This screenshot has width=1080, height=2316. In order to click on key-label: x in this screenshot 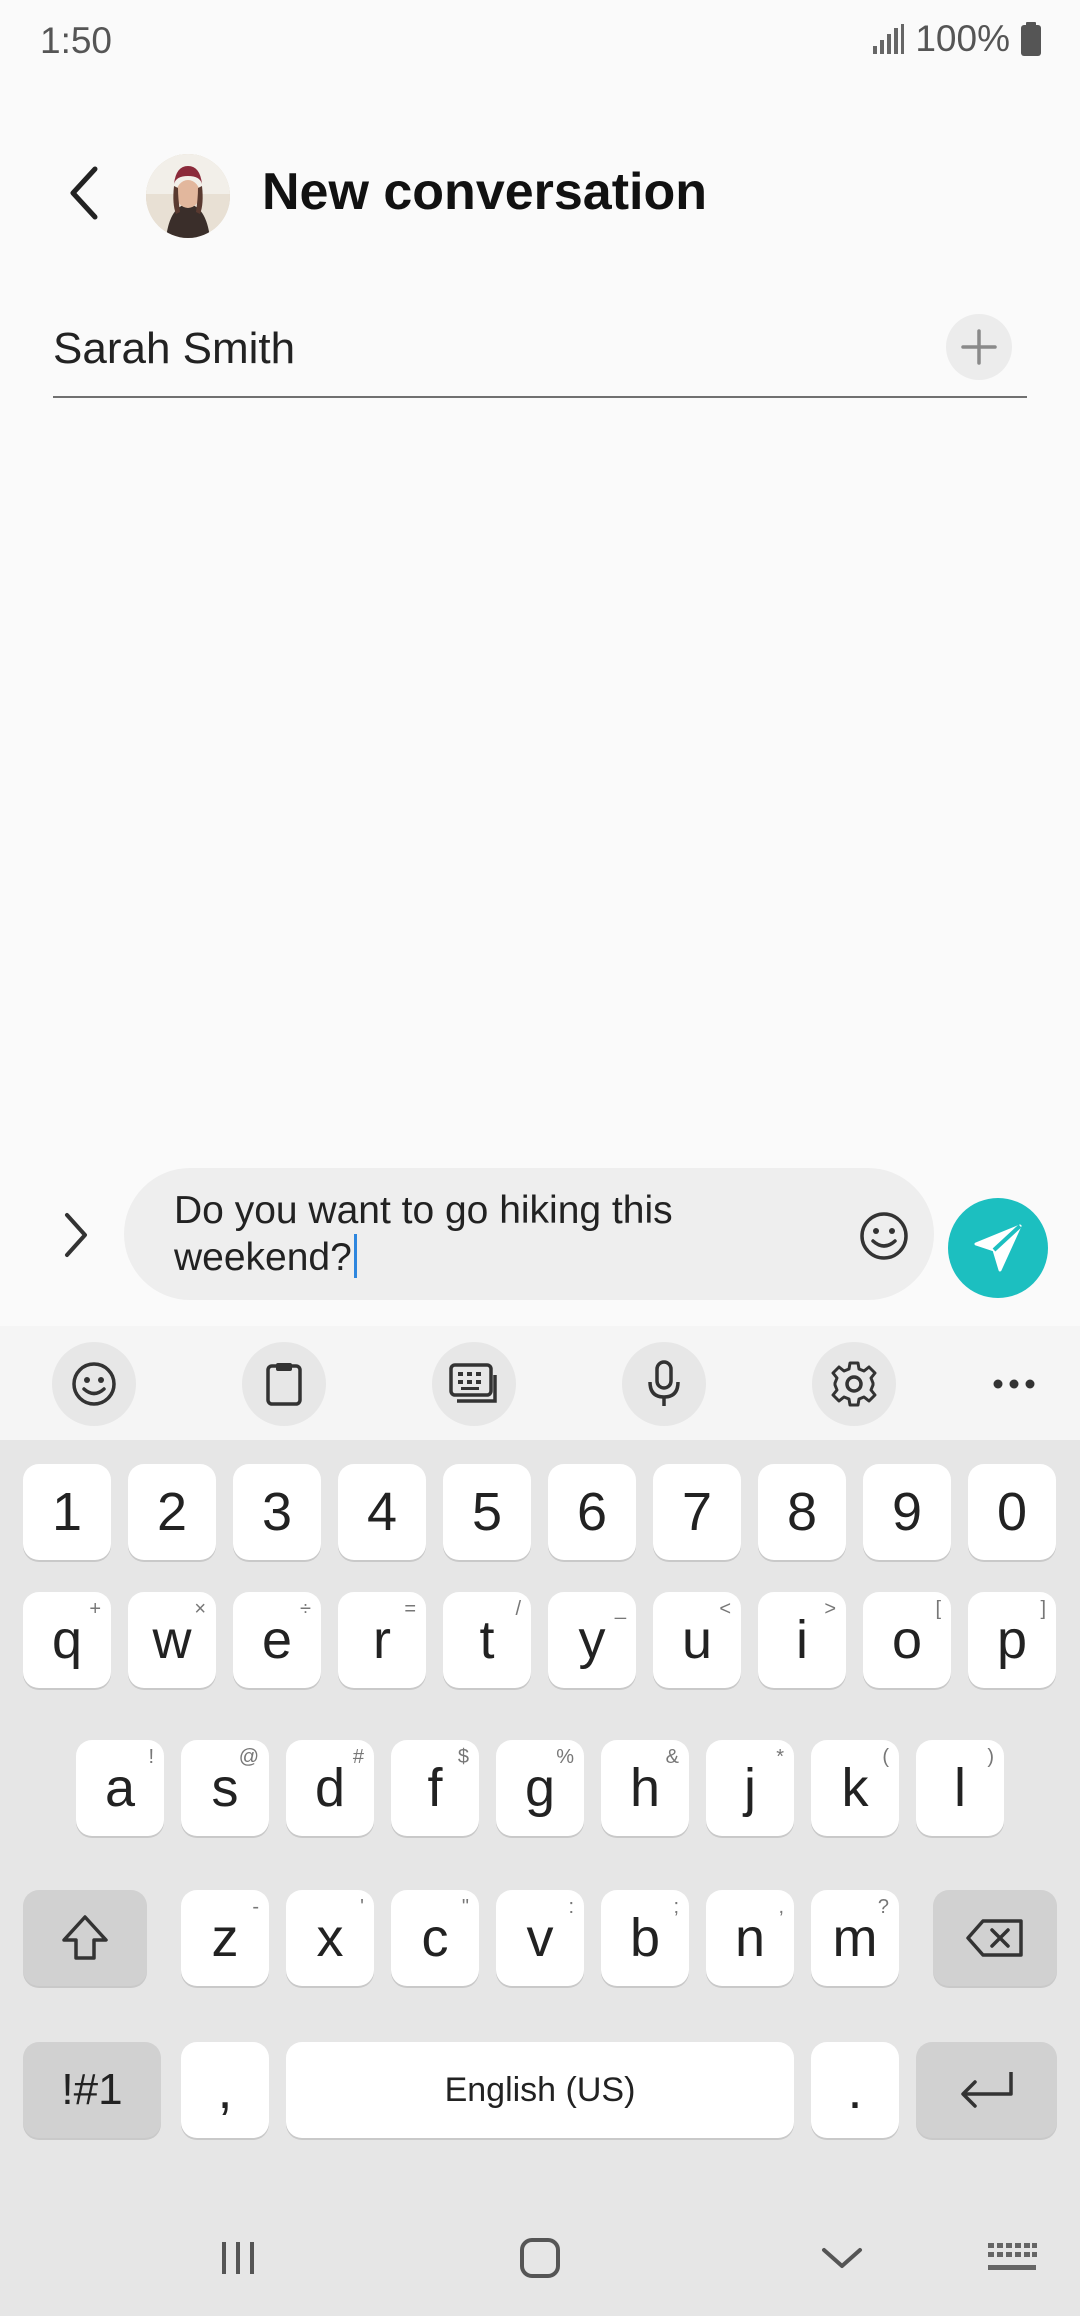, I will do `click(330, 1938)`.